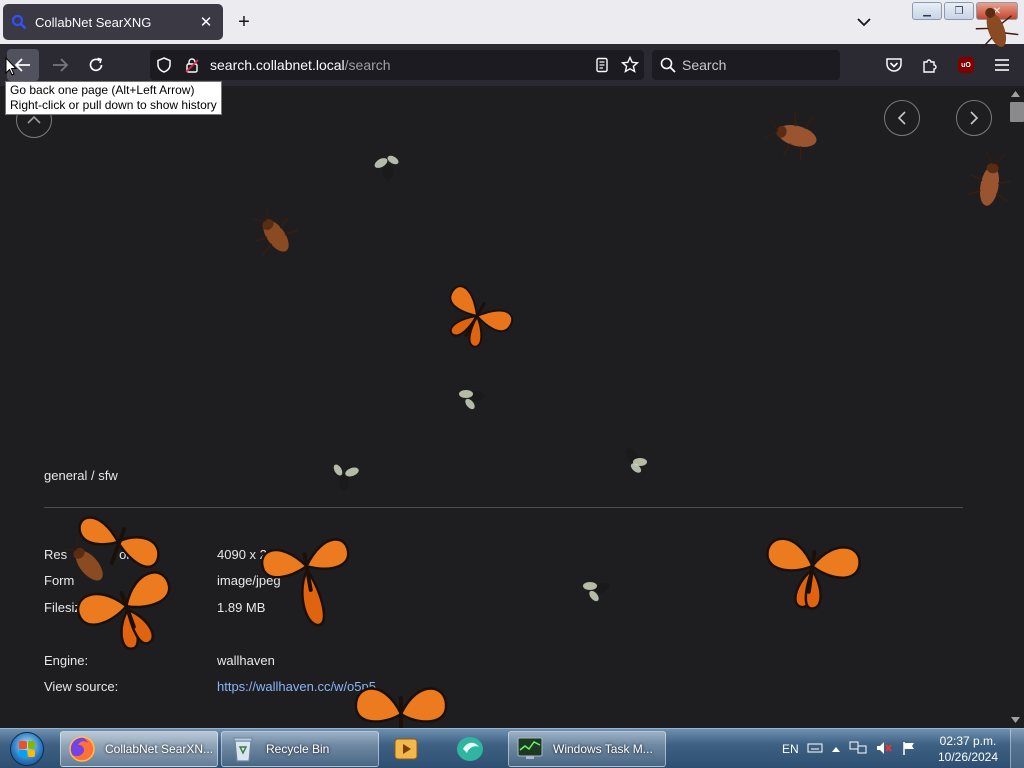 This screenshot has height=768, width=1024. I want to click on next-image-button, so click(974, 118).